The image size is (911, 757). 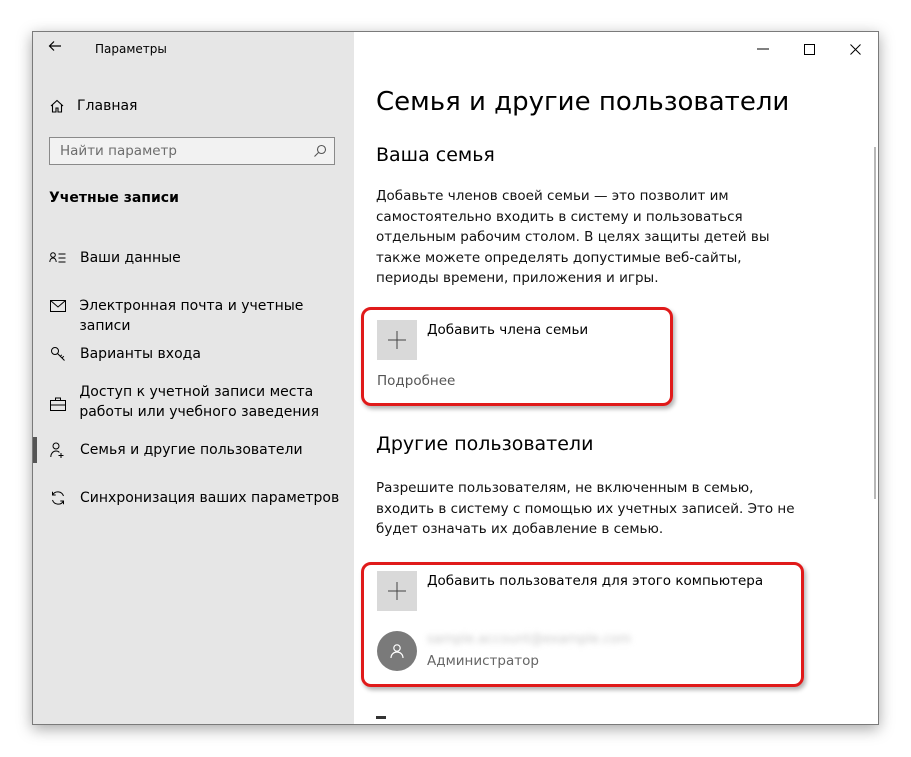 What do you see at coordinates (58, 354) in the screenshot?
I see `key-icon` at bounding box center [58, 354].